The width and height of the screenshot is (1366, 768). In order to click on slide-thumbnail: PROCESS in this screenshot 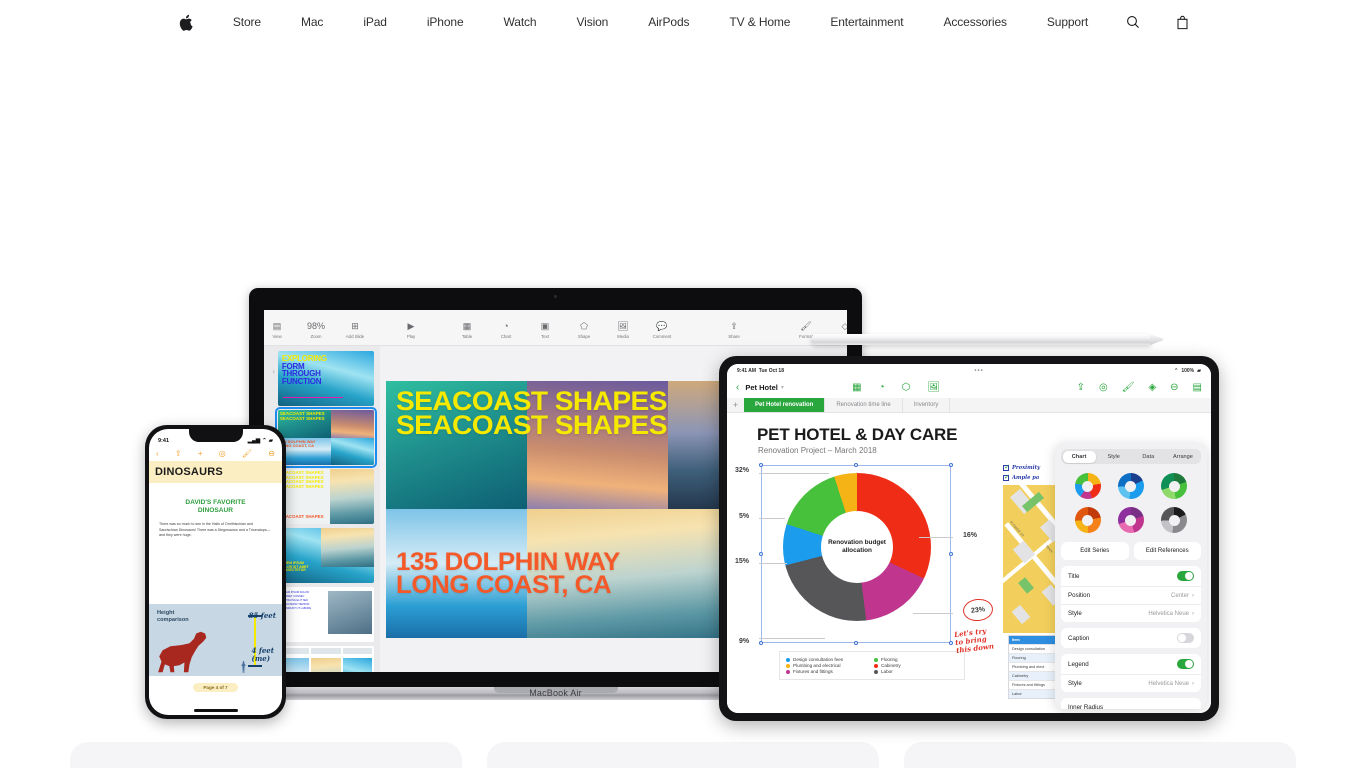, I will do `click(325, 659)`.